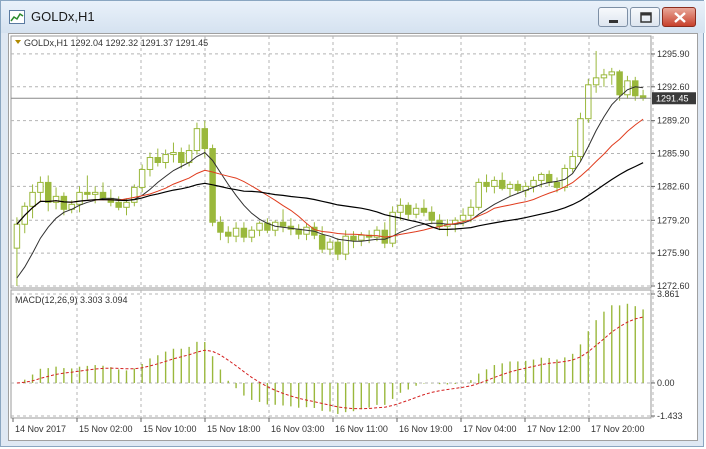 The width and height of the screenshot is (706, 449). I want to click on price-tick-label: 1275.90, so click(673, 253).